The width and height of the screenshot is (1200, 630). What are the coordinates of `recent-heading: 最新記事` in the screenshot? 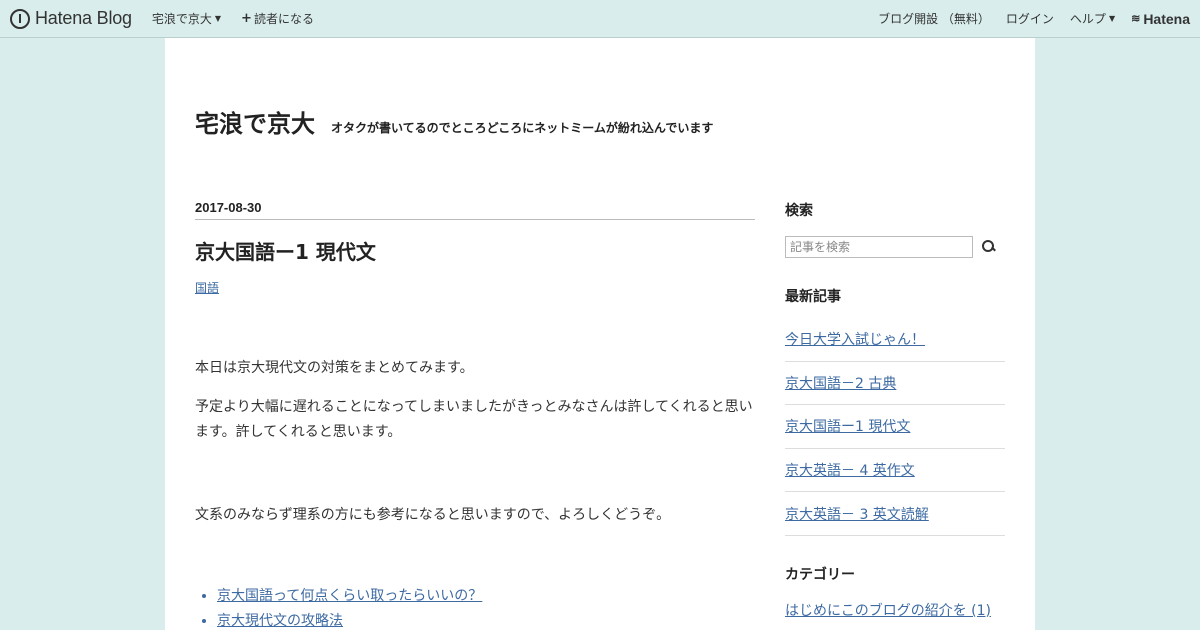 It's located at (813, 297).